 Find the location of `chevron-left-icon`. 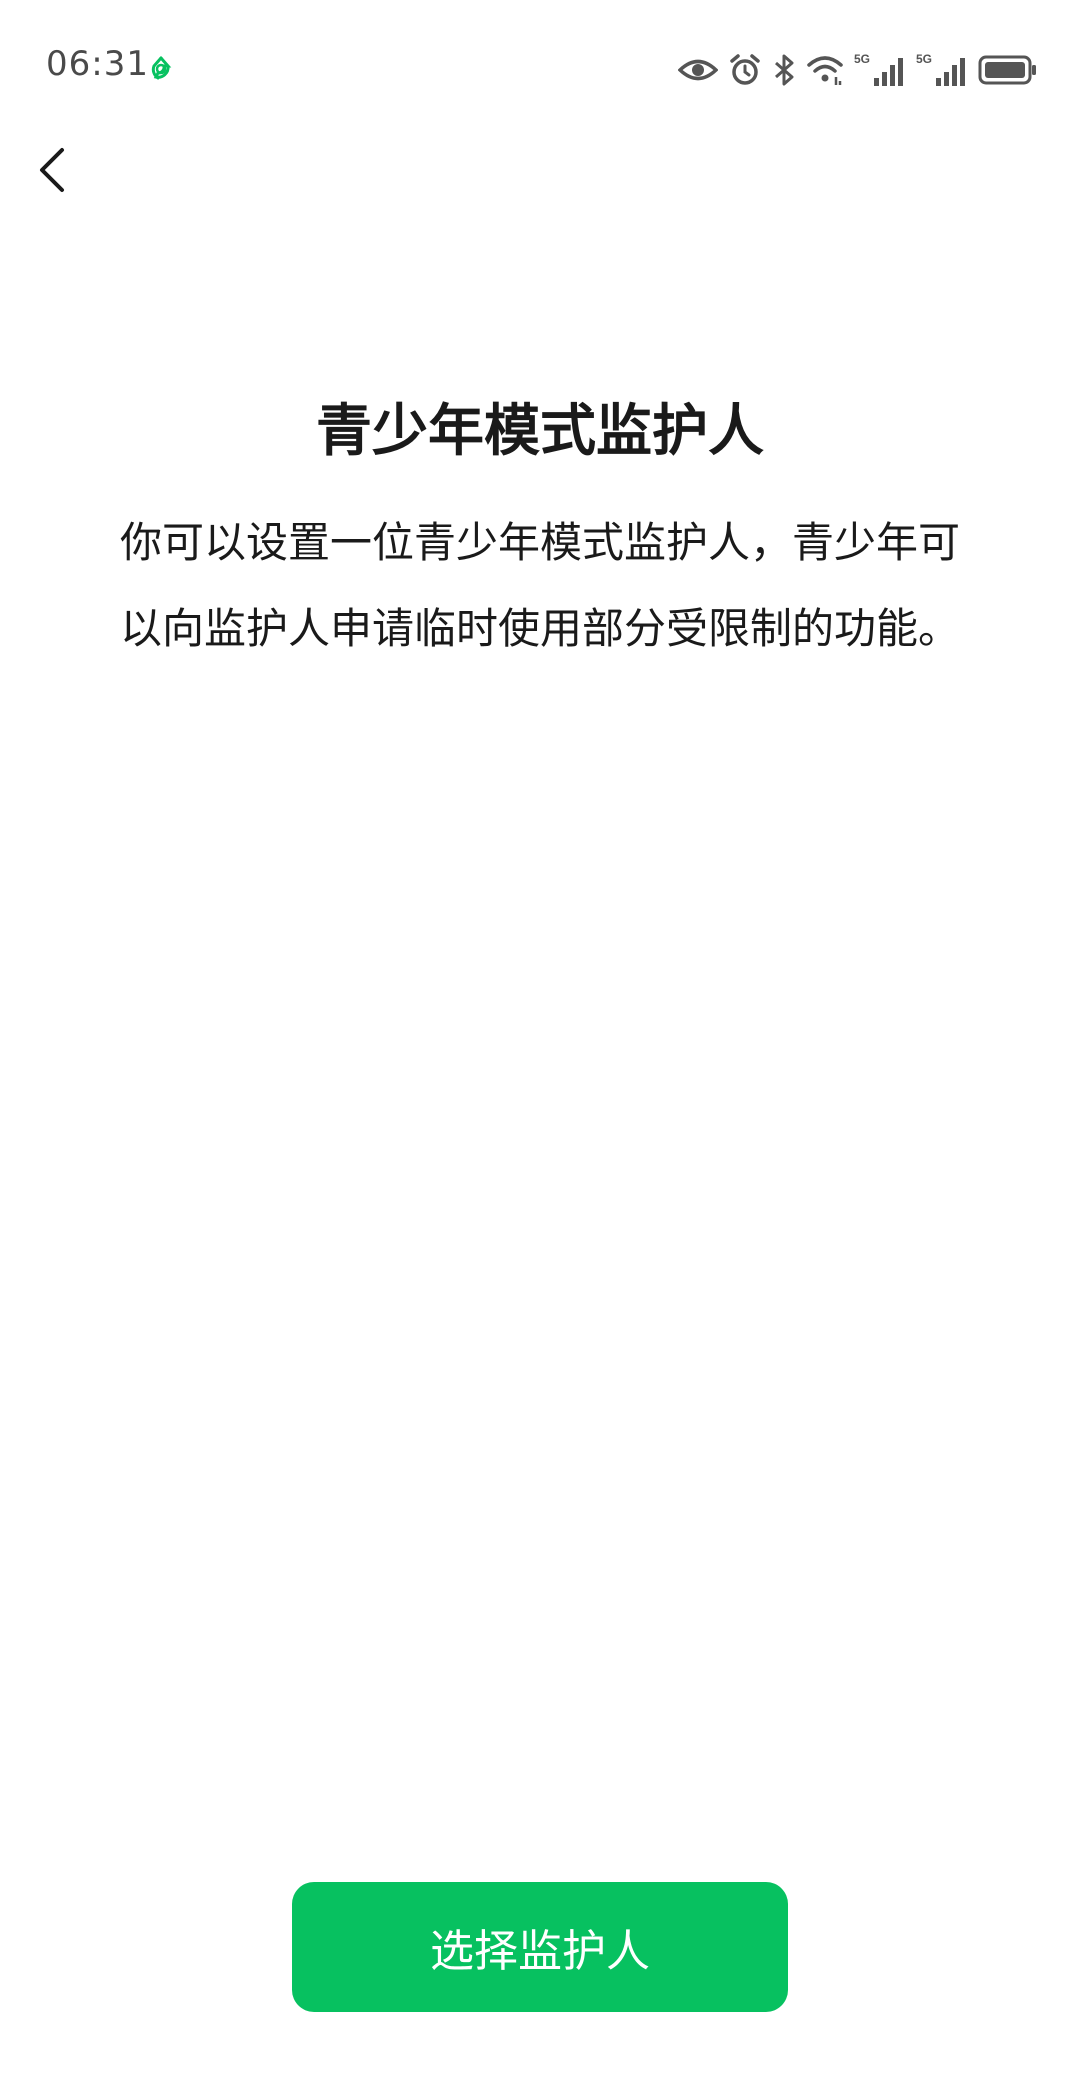

chevron-left-icon is located at coordinates (68, 184).